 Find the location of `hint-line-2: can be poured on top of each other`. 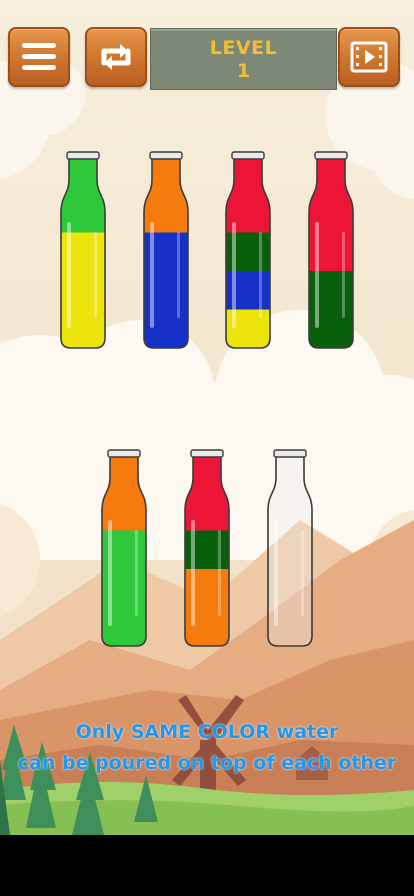

hint-line-2: can be poured on top of each other is located at coordinates (207, 763).